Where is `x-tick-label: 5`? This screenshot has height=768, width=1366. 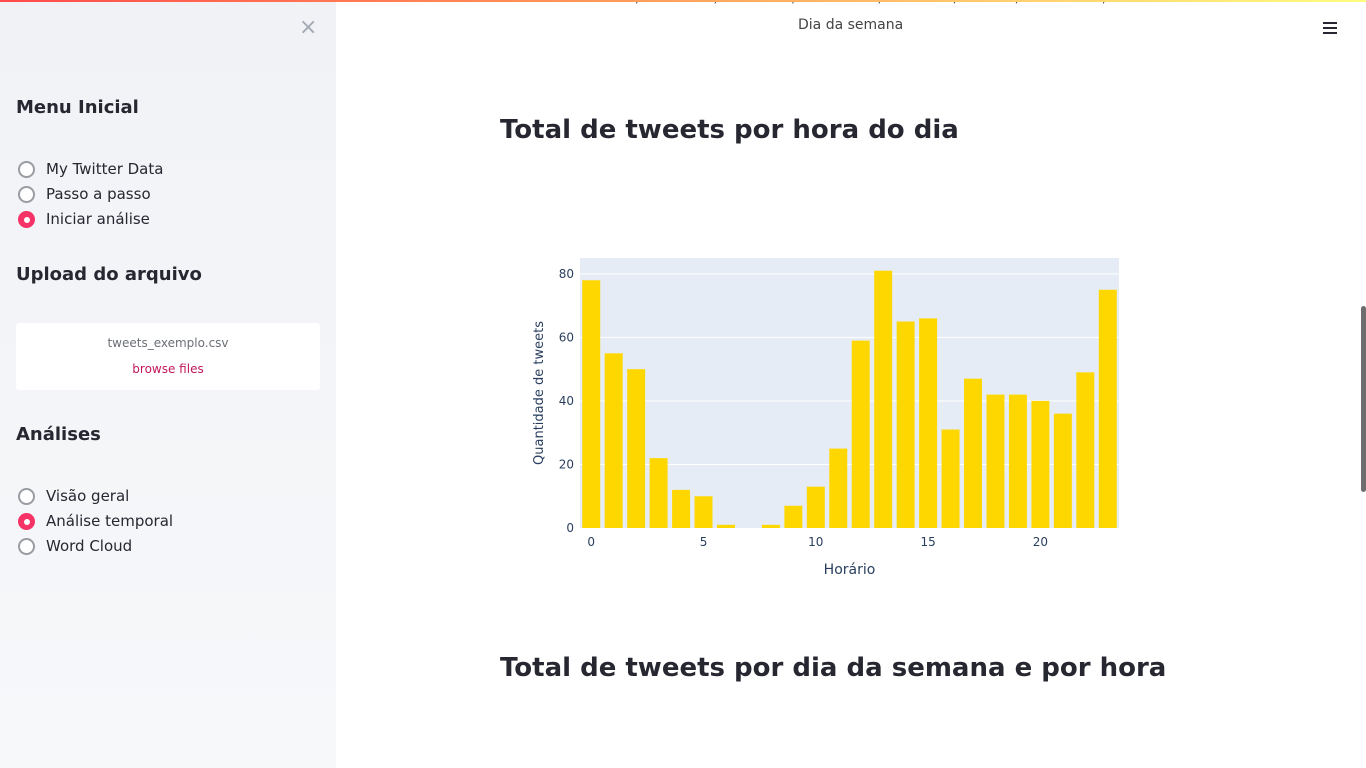 x-tick-label: 5 is located at coordinates (704, 542).